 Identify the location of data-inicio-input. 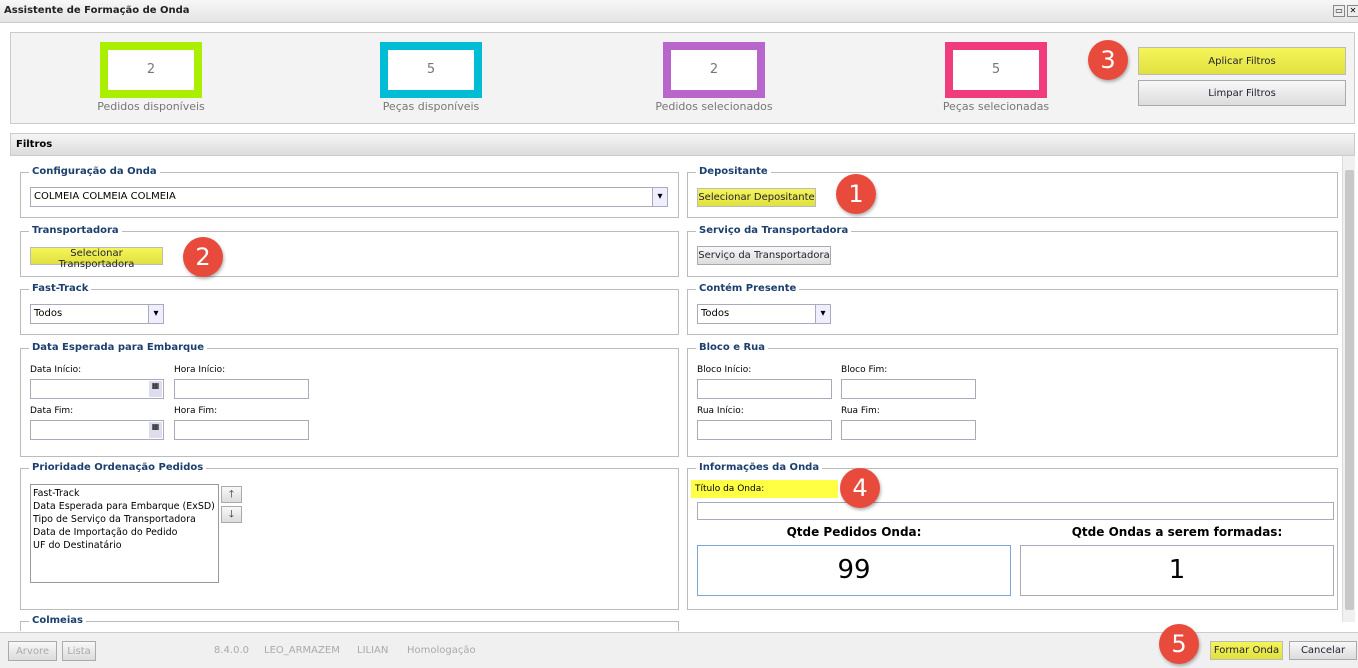
(97, 389).